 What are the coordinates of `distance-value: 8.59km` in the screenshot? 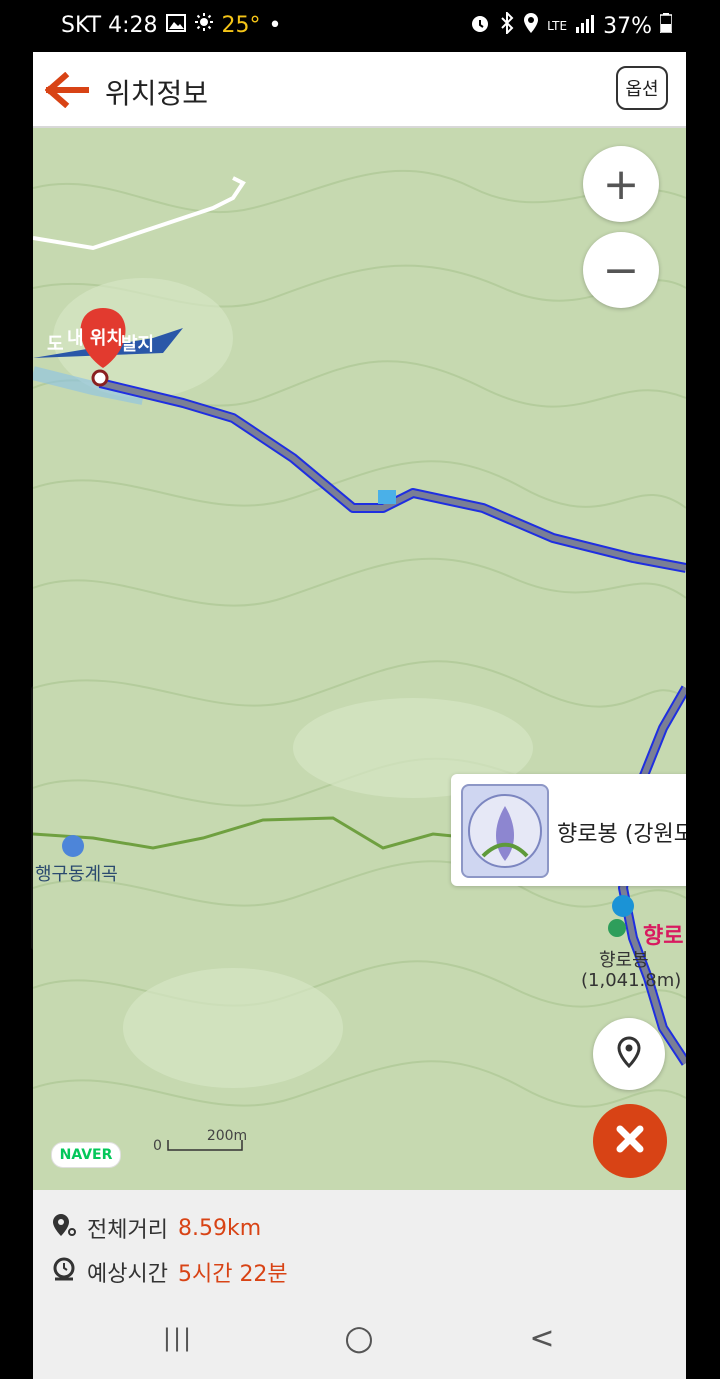 It's located at (219, 1228).